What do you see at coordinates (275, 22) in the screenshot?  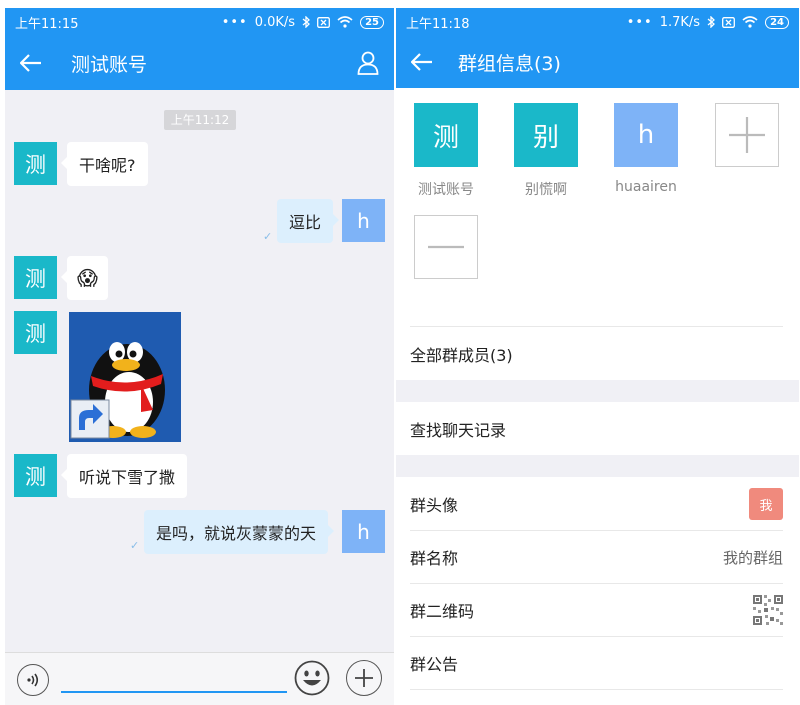 I see `network-speed: 0.0K/s` at bounding box center [275, 22].